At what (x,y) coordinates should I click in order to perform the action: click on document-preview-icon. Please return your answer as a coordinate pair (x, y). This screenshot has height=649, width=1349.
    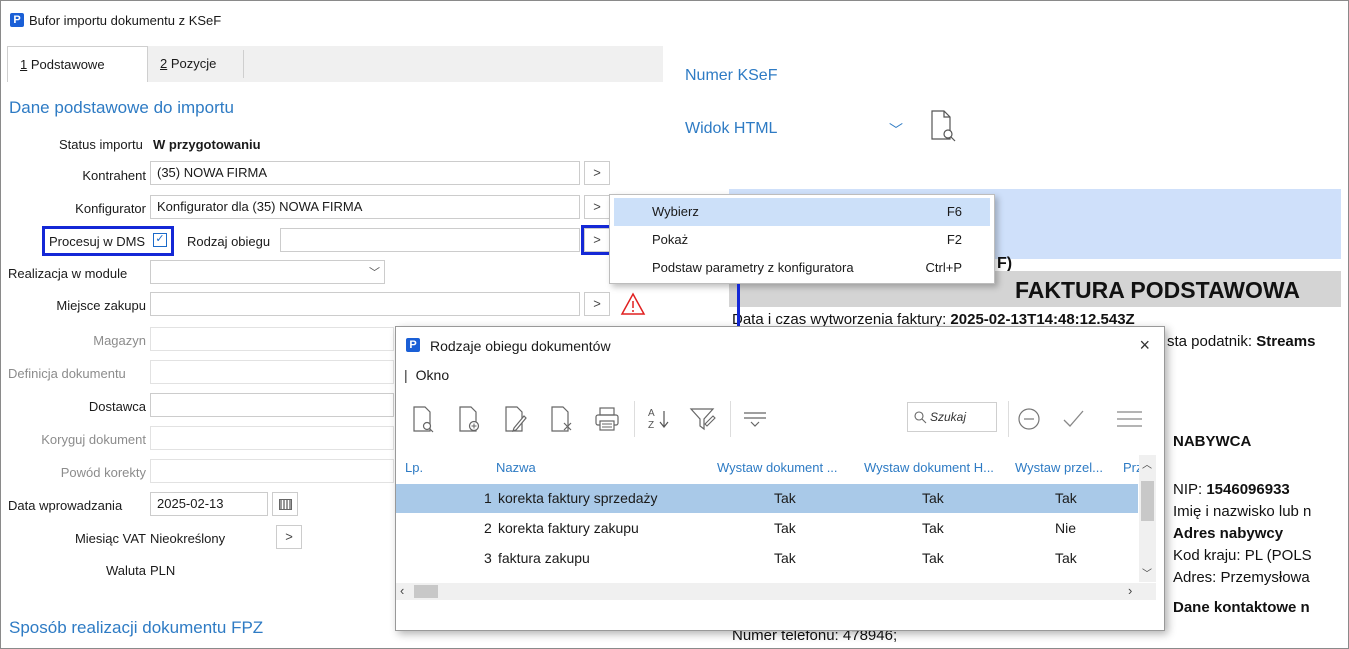
    Looking at the image, I should click on (943, 126).